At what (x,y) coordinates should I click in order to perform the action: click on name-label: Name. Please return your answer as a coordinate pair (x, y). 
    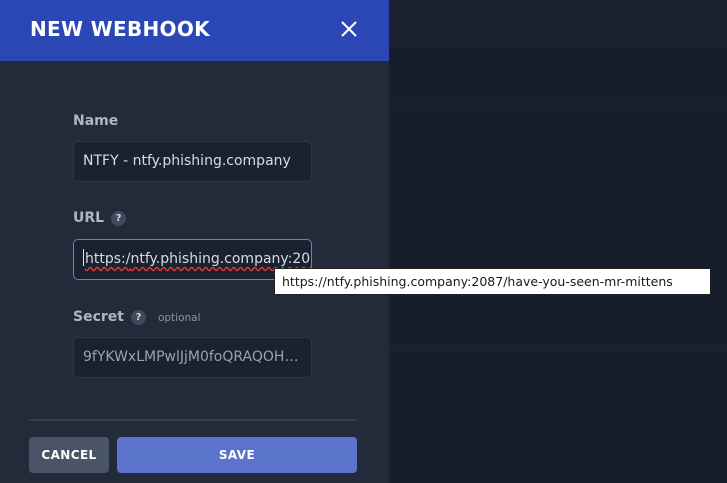
    Looking at the image, I should click on (96, 121).